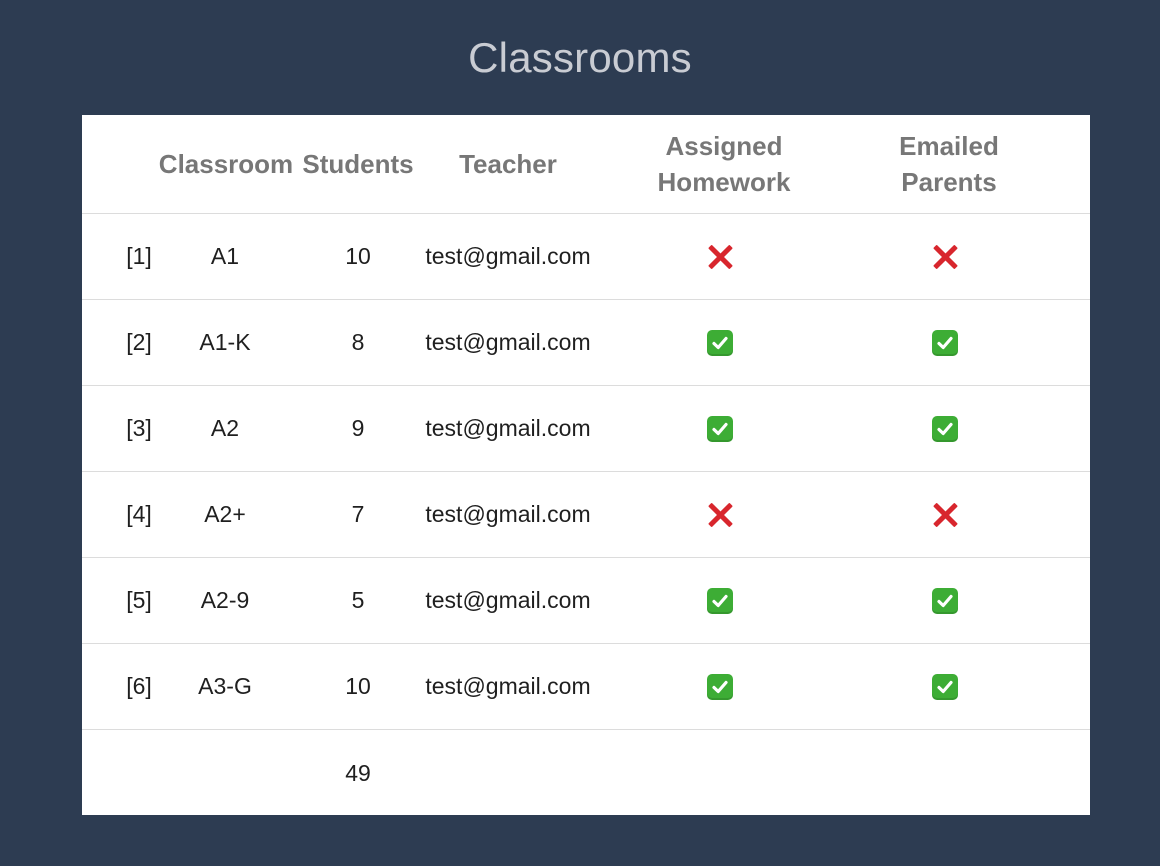  What do you see at coordinates (225, 686) in the screenshot?
I see `classroom-name: A3-G` at bounding box center [225, 686].